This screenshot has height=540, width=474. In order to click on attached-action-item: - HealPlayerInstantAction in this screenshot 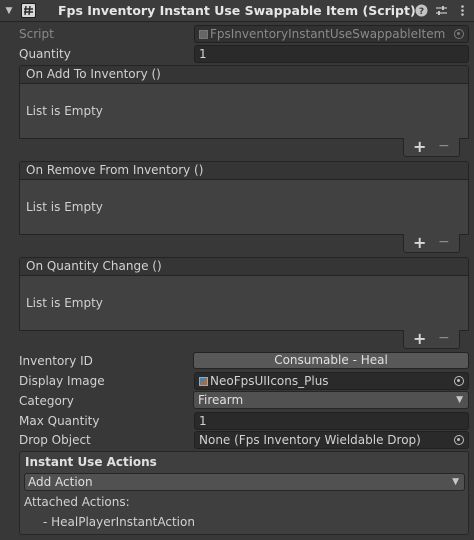, I will do `click(119, 522)`.